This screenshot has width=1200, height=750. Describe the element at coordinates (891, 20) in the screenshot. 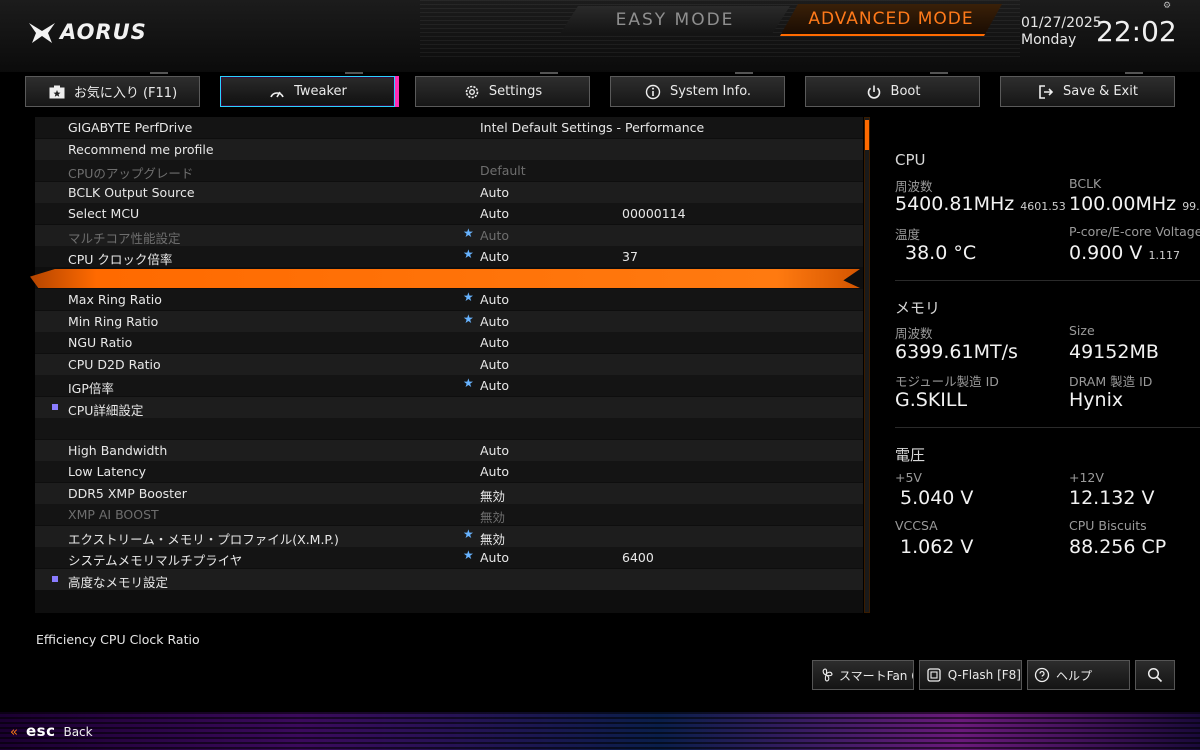

I see `advanced-mode-button: ADVANCED MODE` at that location.